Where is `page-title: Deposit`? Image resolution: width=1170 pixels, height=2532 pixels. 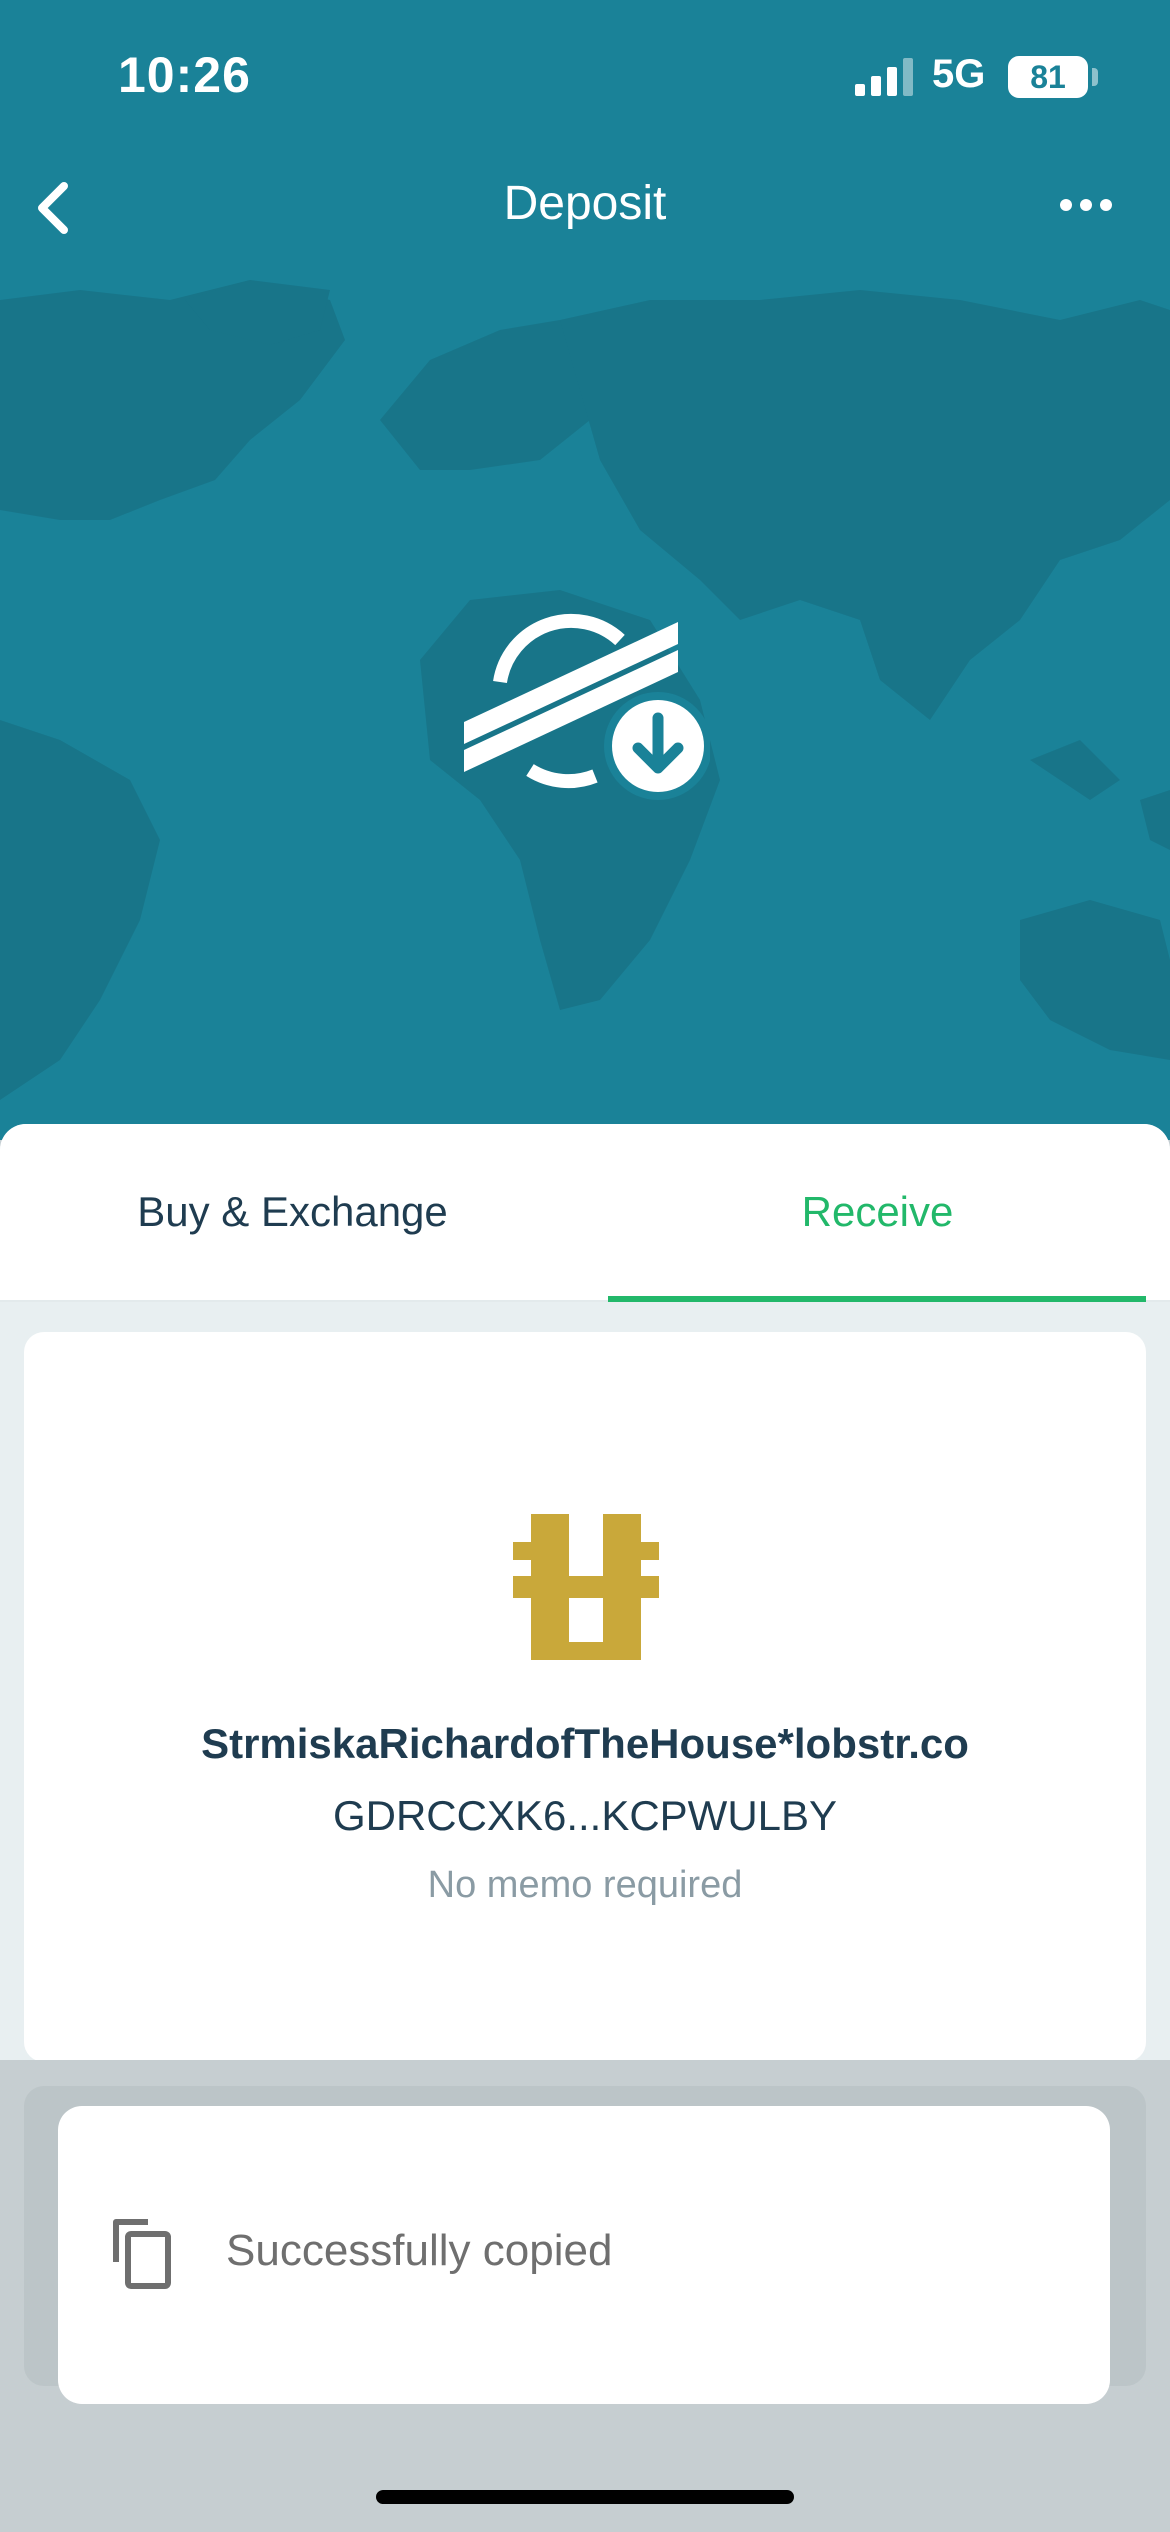
page-title: Deposit is located at coordinates (585, 203).